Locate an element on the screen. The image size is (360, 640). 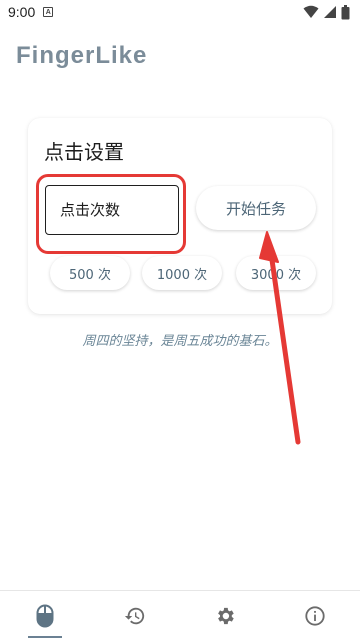
card-title: 点击设置 is located at coordinates (84, 152).